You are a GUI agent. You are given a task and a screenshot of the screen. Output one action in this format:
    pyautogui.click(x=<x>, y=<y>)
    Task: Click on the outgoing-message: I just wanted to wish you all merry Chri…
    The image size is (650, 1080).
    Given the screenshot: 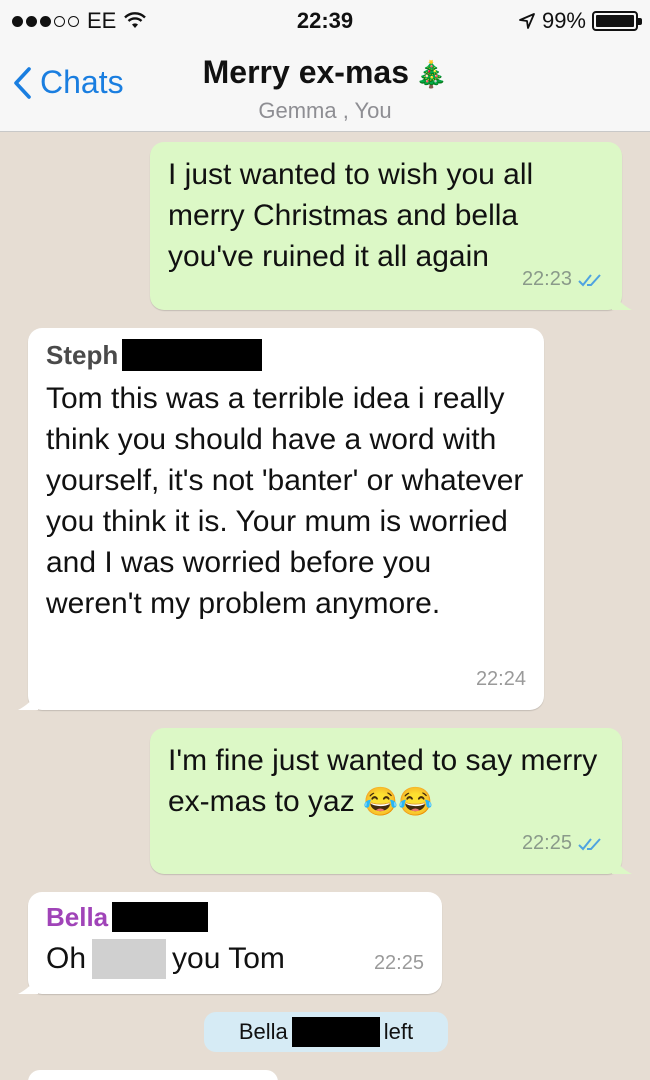 What is the action you would take?
    pyautogui.click(x=391, y=226)
    